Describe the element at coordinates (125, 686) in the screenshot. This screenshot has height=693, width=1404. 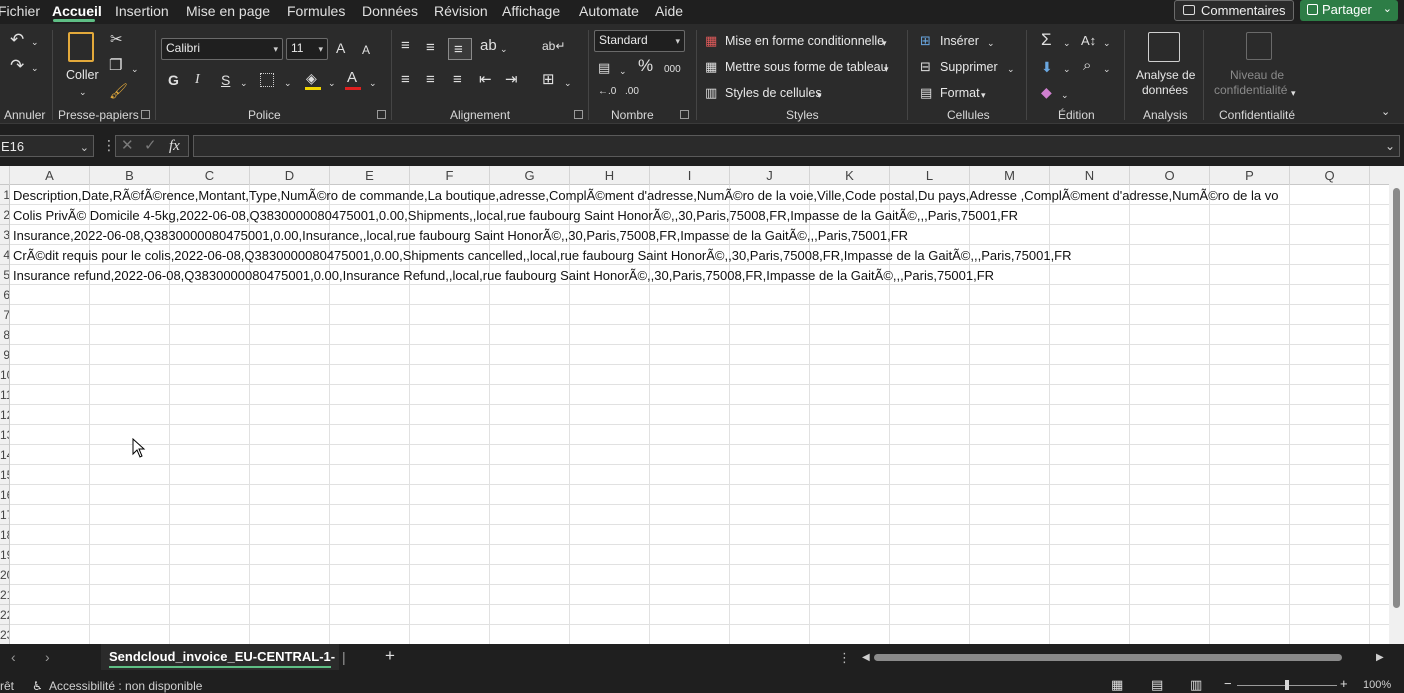
I see `accessibility-status: Accessibilité : non disponible` at that location.